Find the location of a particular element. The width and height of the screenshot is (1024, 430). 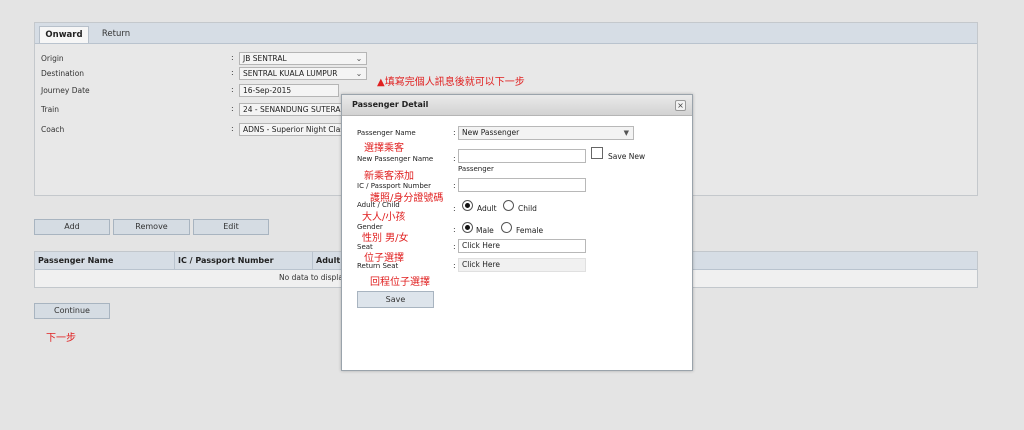

train-label: Train is located at coordinates (50, 109).